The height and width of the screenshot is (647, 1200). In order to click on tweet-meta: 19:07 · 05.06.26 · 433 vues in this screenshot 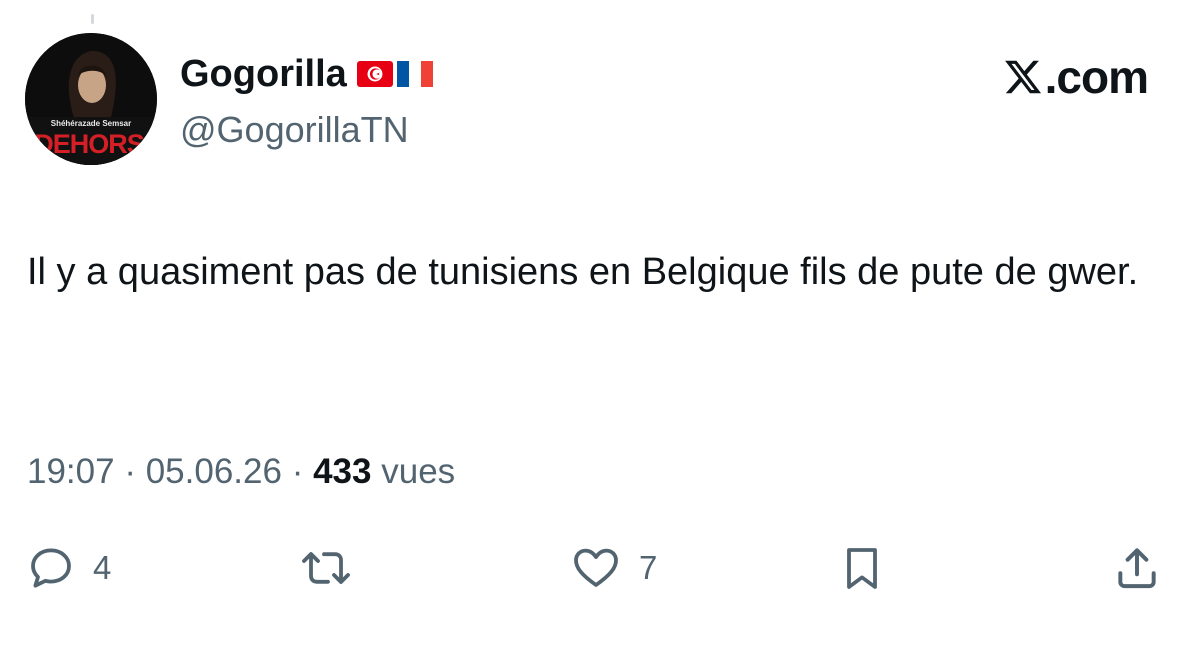, I will do `click(241, 472)`.